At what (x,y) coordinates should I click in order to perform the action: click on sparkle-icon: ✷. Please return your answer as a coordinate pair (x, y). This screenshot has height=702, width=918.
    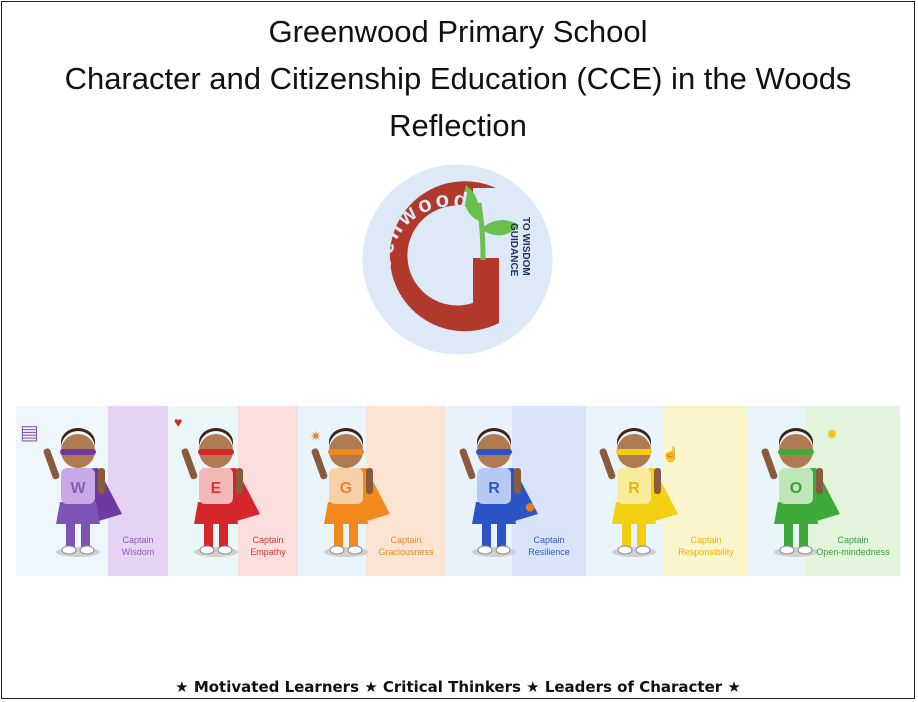
    Looking at the image, I should click on (316, 436).